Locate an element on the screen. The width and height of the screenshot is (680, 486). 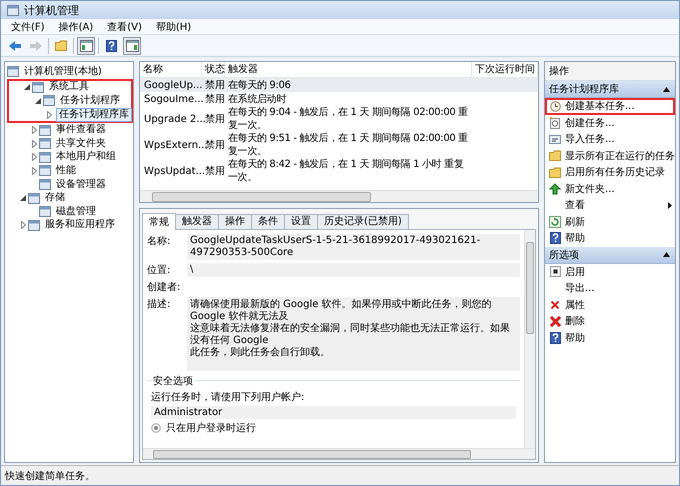
name-field: GoogleUpdateTaskUserS-1-5-21-3618992017-493021621-497290353-500Core is located at coordinates (353, 247).